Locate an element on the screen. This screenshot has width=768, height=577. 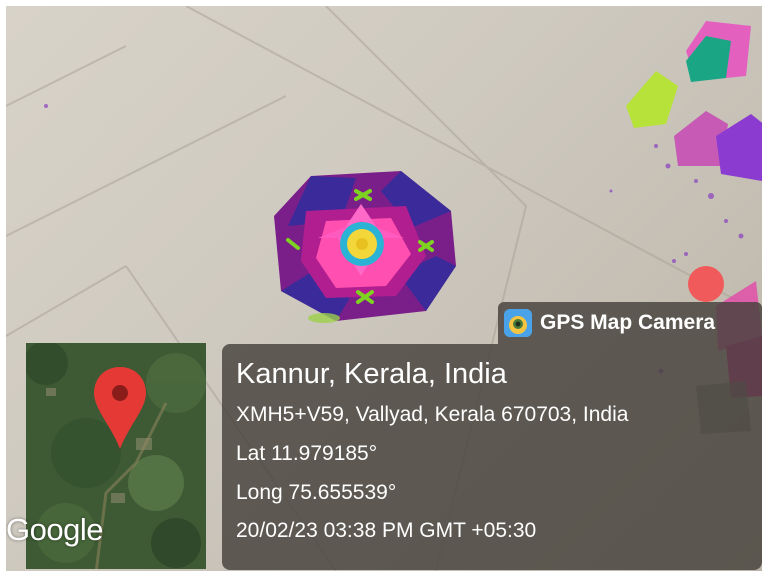
place-name: Kannur, Kerala, India is located at coordinates (371, 374).